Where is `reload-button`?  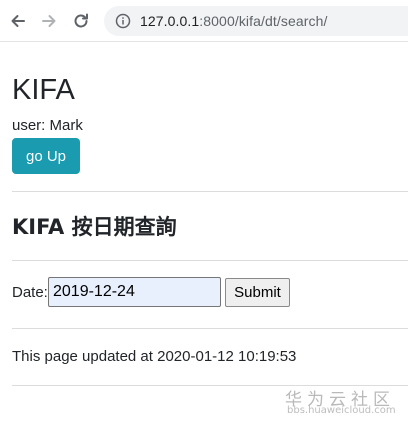 reload-button is located at coordinates (81, 21).